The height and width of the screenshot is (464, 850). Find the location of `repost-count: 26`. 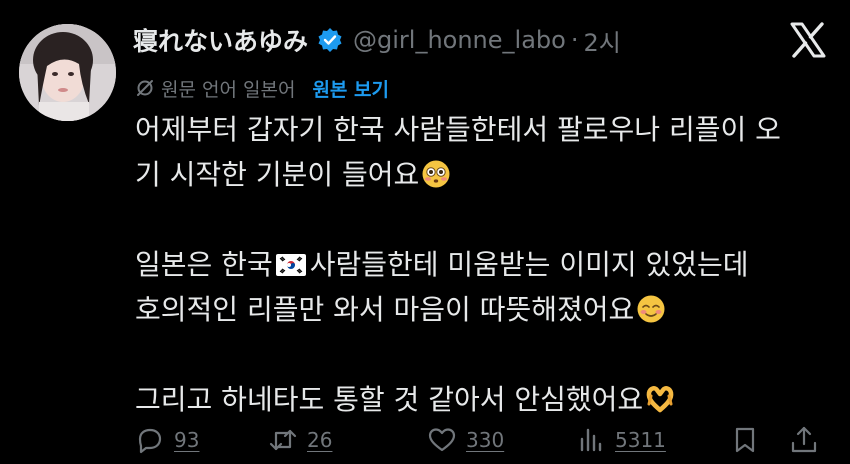

repost-count: 26 is located at coordinates (320, 440).